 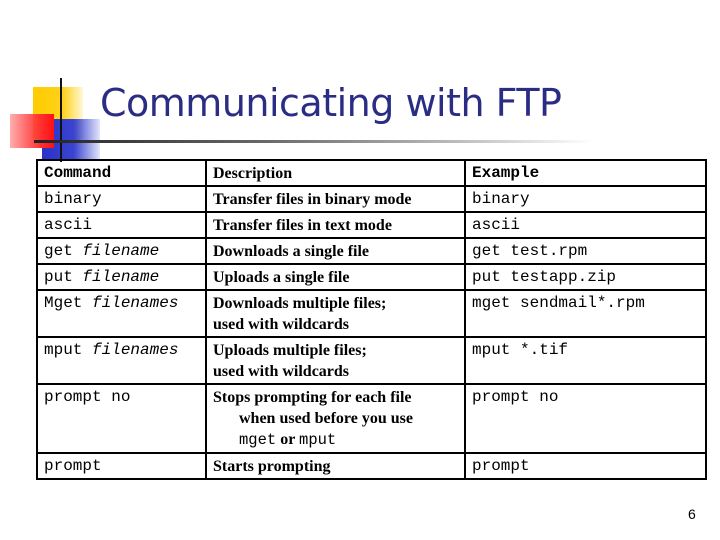 I want to click on description-cell: Transfer files in text mode, so click(x=335, y=225).